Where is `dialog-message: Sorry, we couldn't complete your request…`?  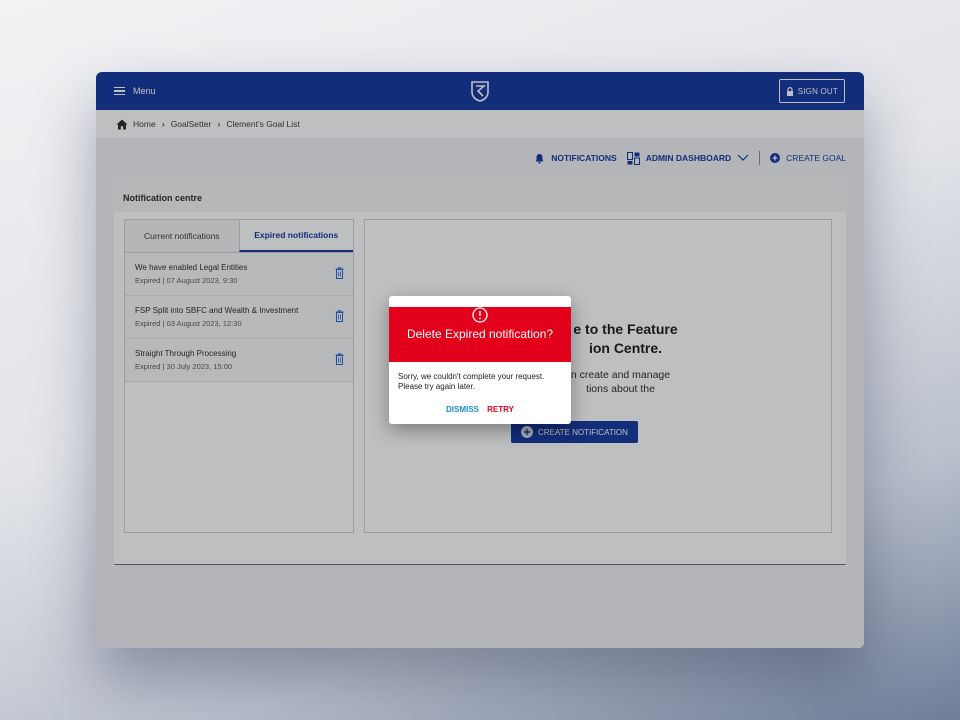
dialog-message: Sorry, we couldn't complete your request… is located at coordinates (480, 377).